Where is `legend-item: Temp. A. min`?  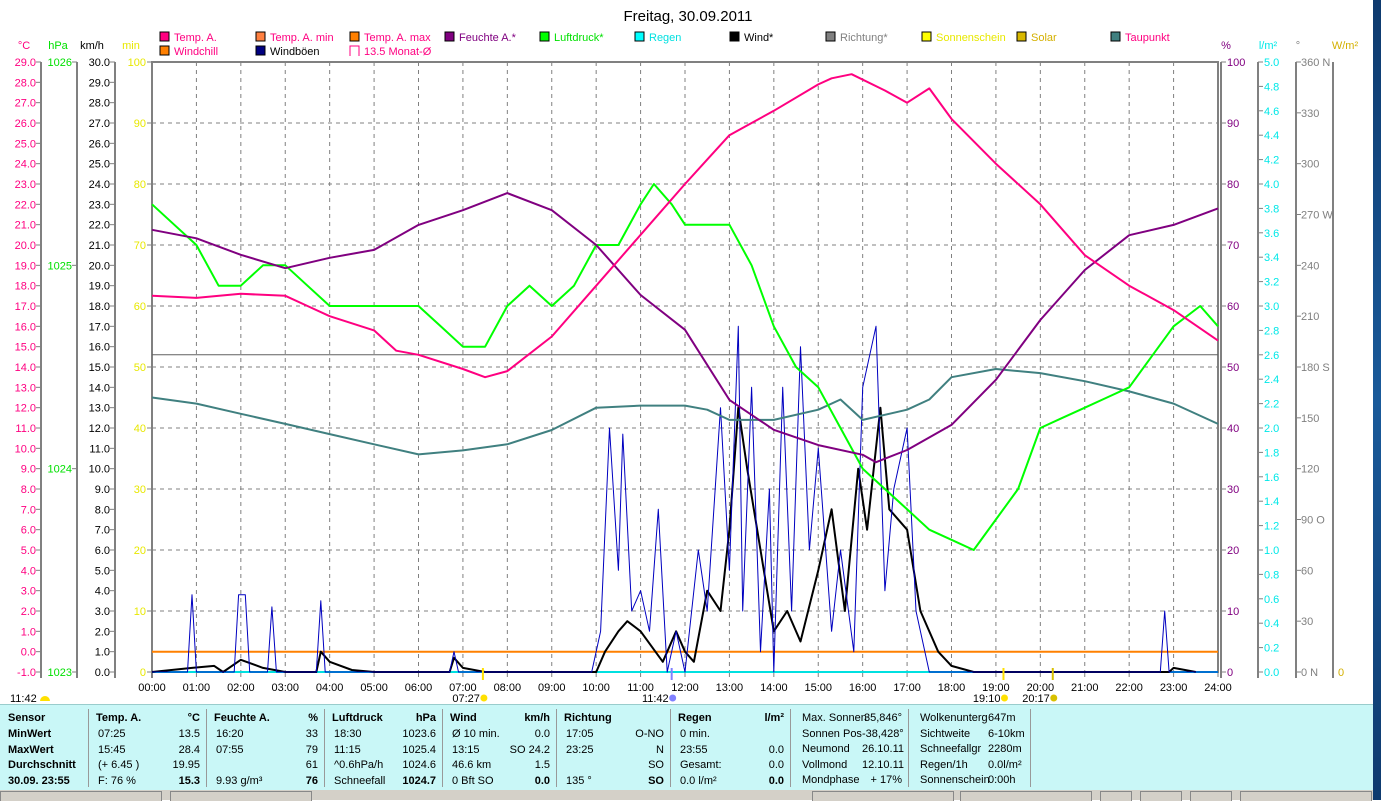
legend-item: Temp. A. min is located at coordinates (294, 37).